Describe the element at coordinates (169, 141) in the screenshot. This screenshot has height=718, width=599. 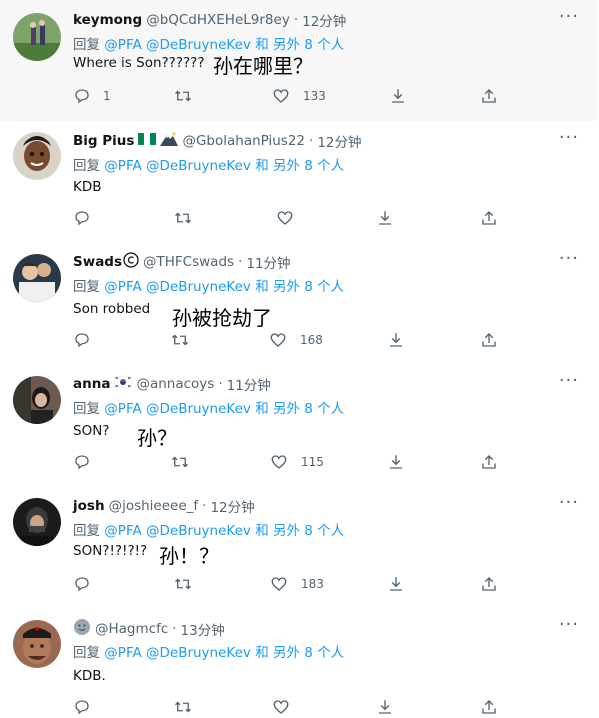
I see `mountain-icon` at that location.